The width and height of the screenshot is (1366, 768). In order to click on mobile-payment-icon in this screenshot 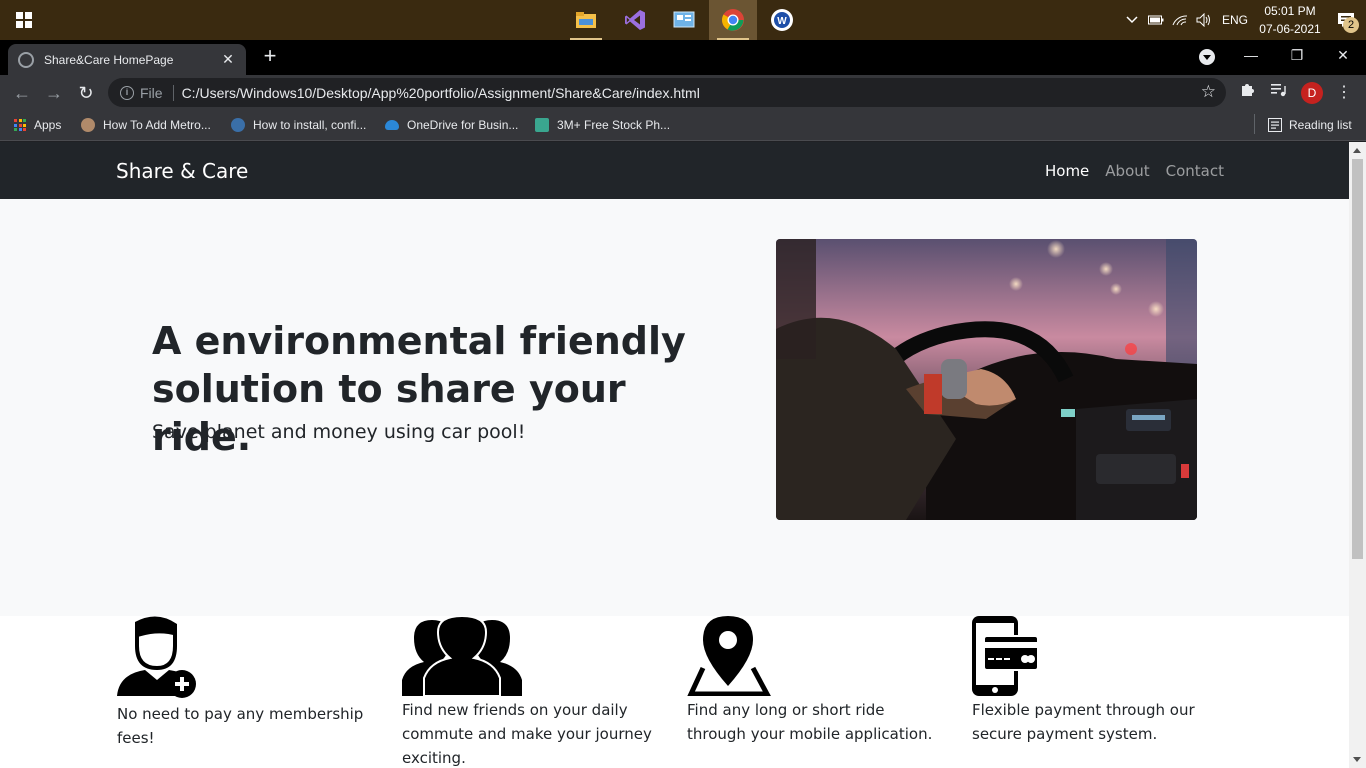, I will do `click(1102, 656)`.